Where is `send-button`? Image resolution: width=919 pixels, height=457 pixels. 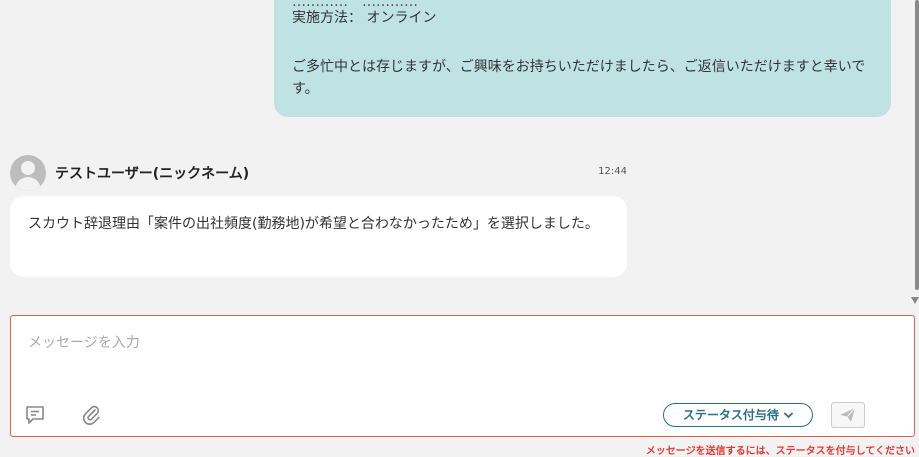
send-button is located at coordinates (848, 415).